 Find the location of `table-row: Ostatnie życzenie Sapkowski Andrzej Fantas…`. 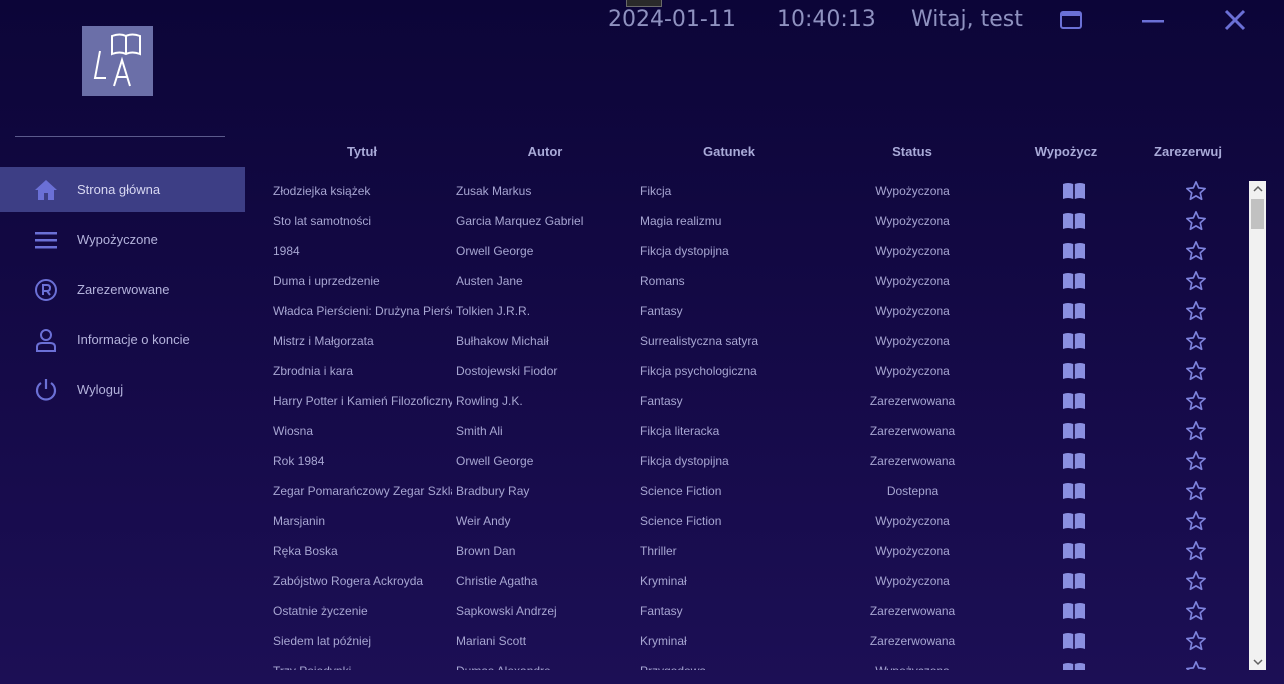

table-row: Ostatnie życzenie Sapkowski Andrzej Fantas… is located at coordinates (757, 611).